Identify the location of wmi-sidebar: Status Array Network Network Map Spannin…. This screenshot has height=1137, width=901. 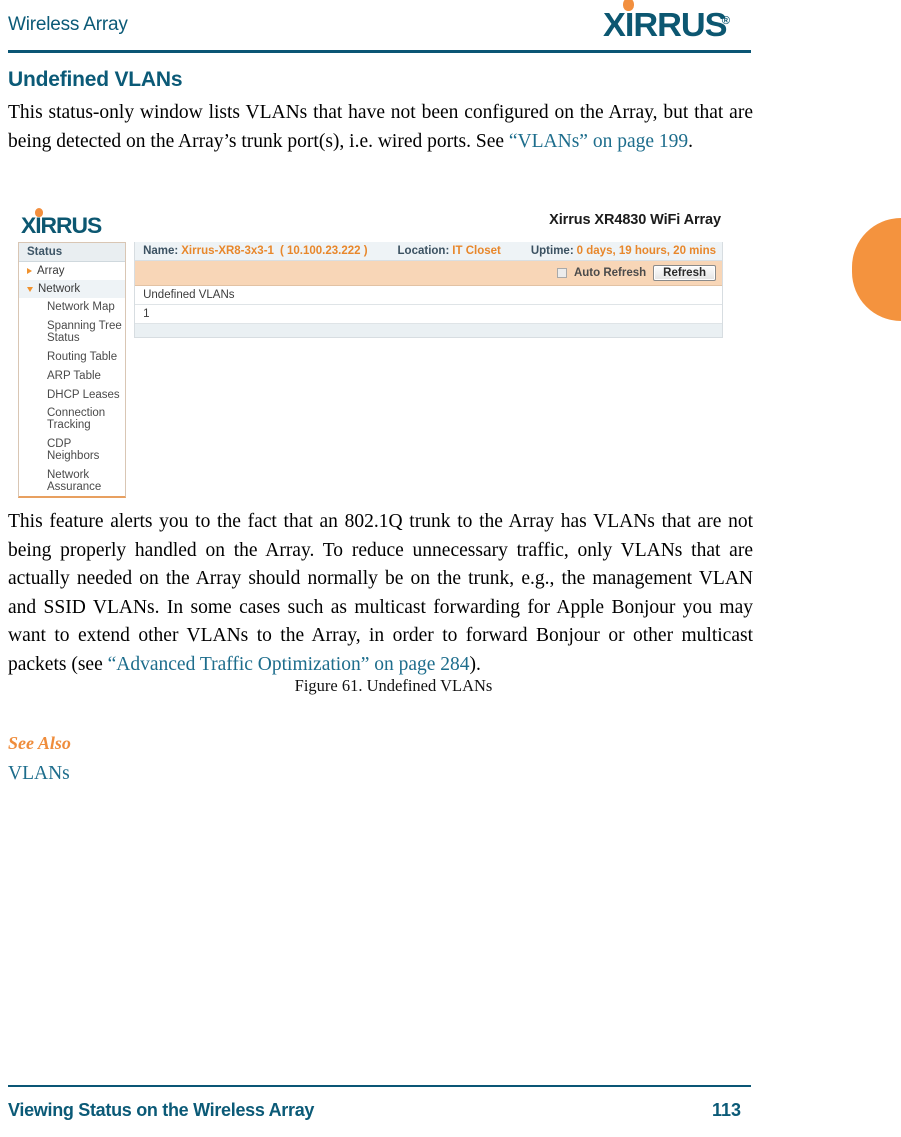
(72, 370).